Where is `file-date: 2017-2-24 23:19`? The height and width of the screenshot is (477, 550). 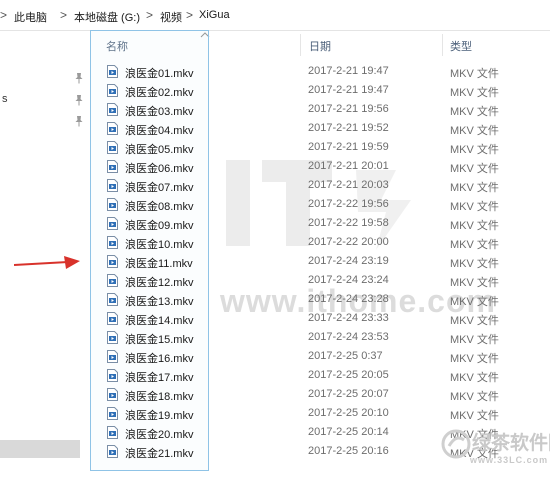 file-date: 2017-2-24 23:19 is located at coordinates (348, 261).